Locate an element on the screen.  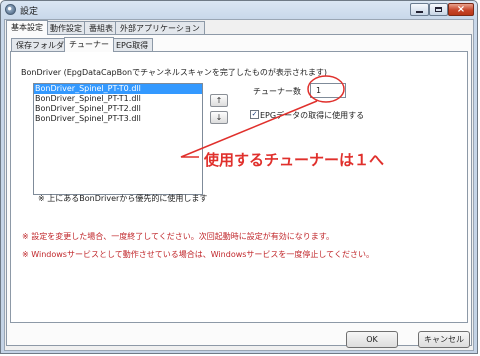
annotation-overlay is located at coordinates (262, 116).